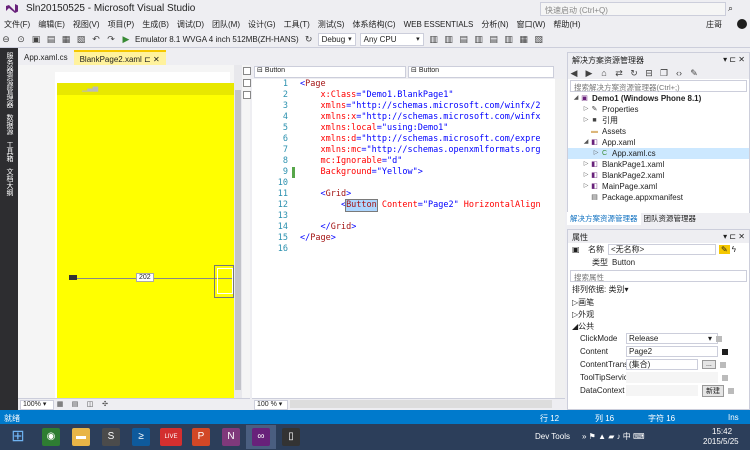  What do you see at coordinates (51, 39) in the screenshot?
I see `open-icon: ▤` at bounding box center [51, 39].